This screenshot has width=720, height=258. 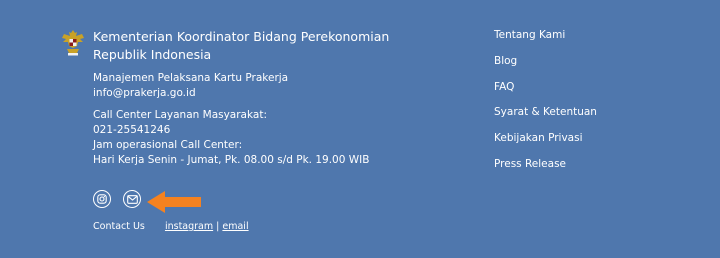 I want to click on nav-item-syarat-ketentuan: Syarat & Ketentuan, so click(x=545, y=118).